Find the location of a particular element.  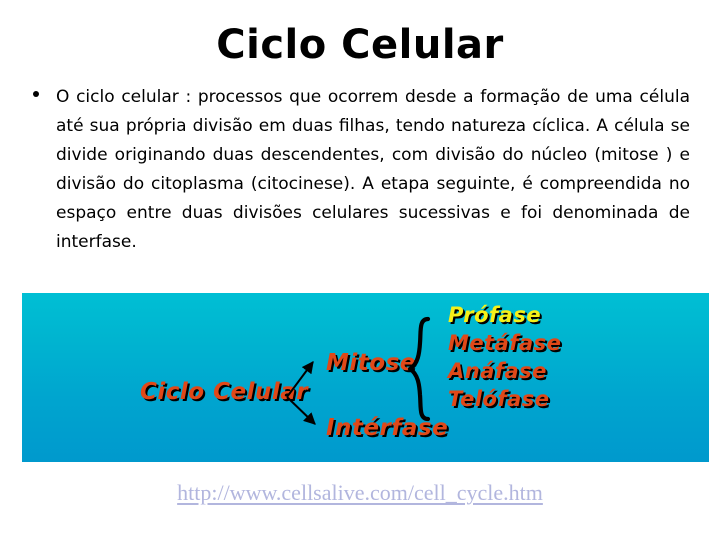

branch-arrows-icon is located at coordinates (301, 393).